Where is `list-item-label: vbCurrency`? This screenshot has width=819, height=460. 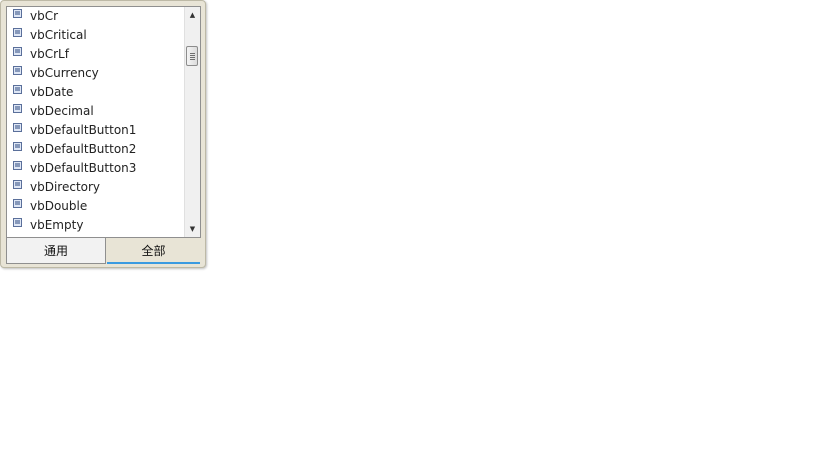 list-item-label: vbCurrency is located at coordinates (64, 73).